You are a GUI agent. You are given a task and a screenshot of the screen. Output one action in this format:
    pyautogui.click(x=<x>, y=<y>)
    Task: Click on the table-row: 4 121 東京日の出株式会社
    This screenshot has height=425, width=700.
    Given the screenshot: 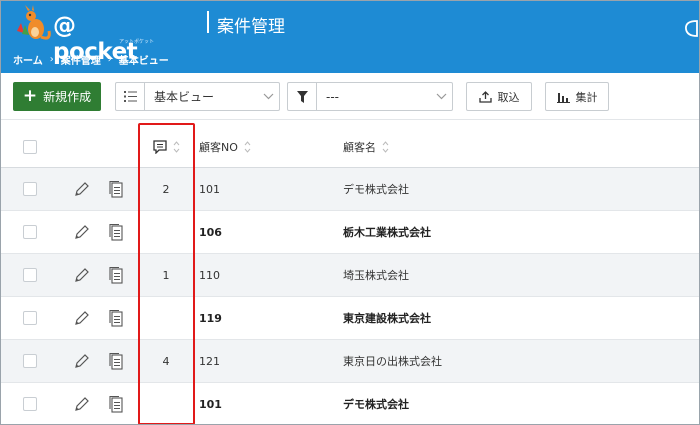 What is the action you would take?
    pyautogui.click(x=350, y=361)
    